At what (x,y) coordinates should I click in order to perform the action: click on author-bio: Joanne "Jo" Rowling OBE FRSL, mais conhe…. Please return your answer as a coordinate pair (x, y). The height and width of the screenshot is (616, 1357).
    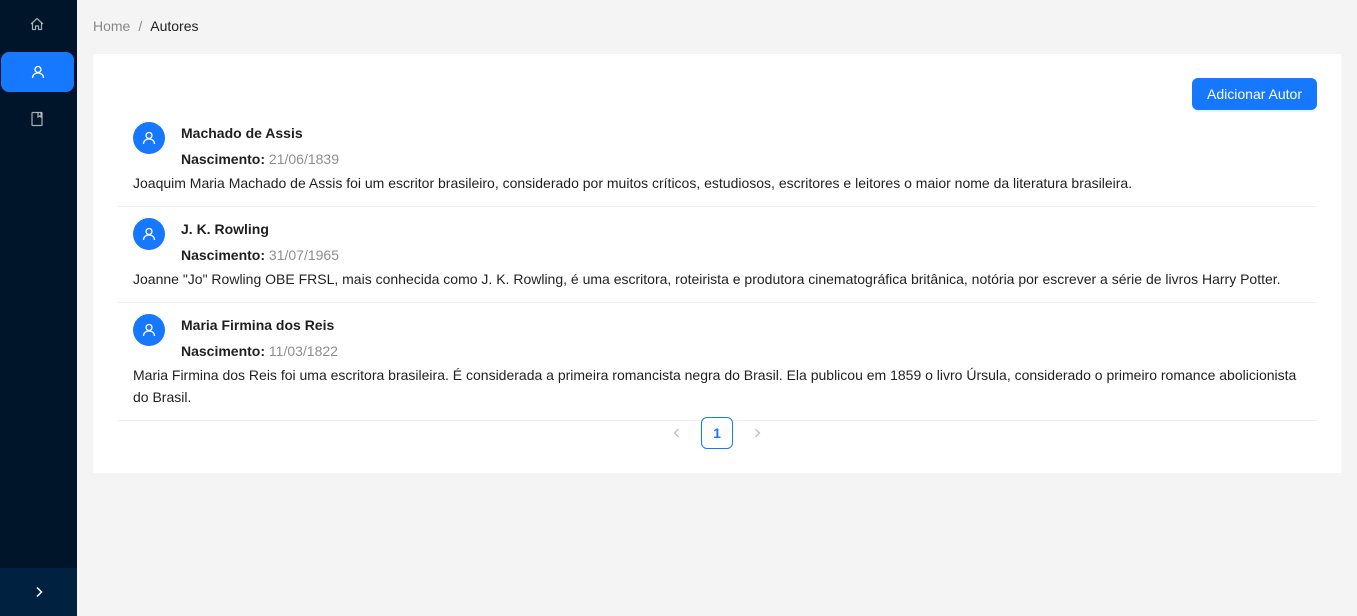
    Looking at the image, I should click on (707, 279).